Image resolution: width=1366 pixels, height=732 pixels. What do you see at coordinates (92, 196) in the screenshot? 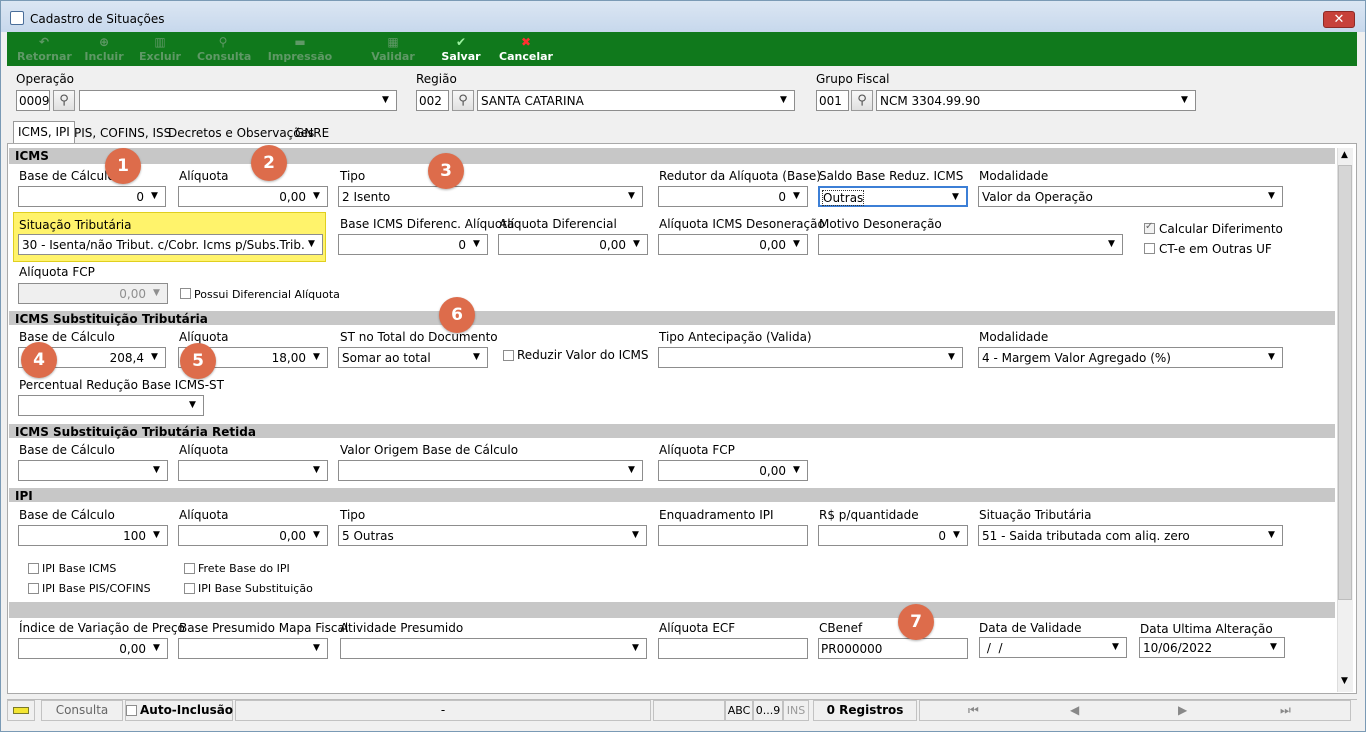
I see `base-calculo-select: 0 ▼` at bounding box center [92, 196].